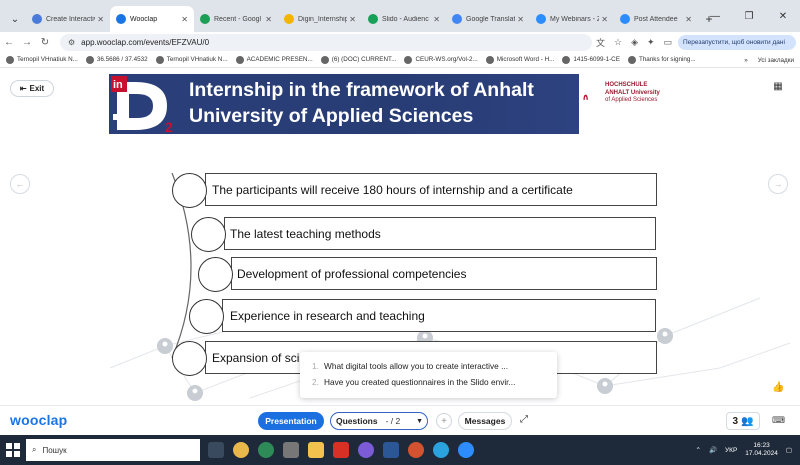 The width and height of the screenshot is (800, 465). What do you see at coordinates (32, 88) in the screenshot?
I see `exit-button: ⇤ Exit` at bounding box center [32, 88].